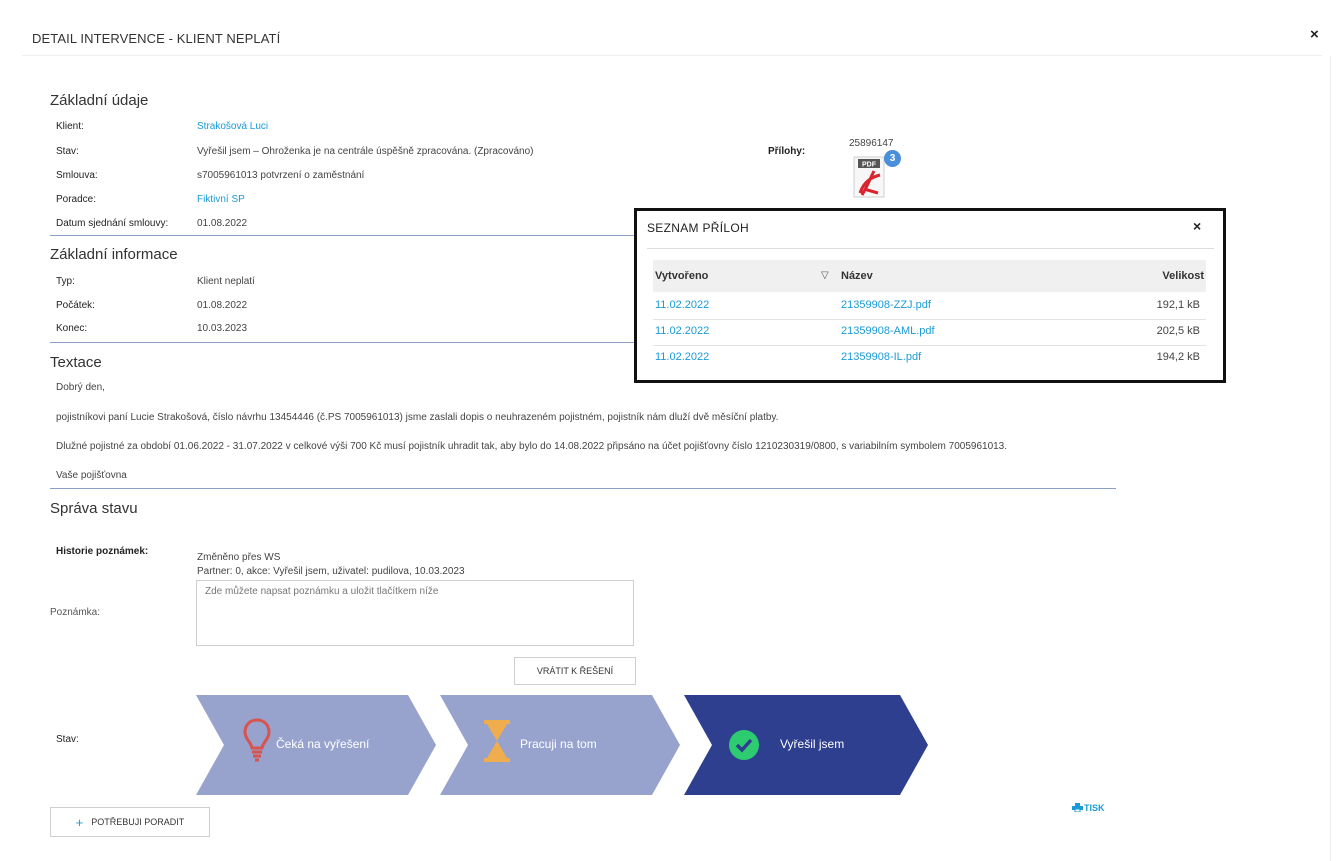 The width and height of the screenshot is (1341, 861). I want to click on attachments-table-header: Vytvořeno ▽ Název Velikost, so click(929, 276).